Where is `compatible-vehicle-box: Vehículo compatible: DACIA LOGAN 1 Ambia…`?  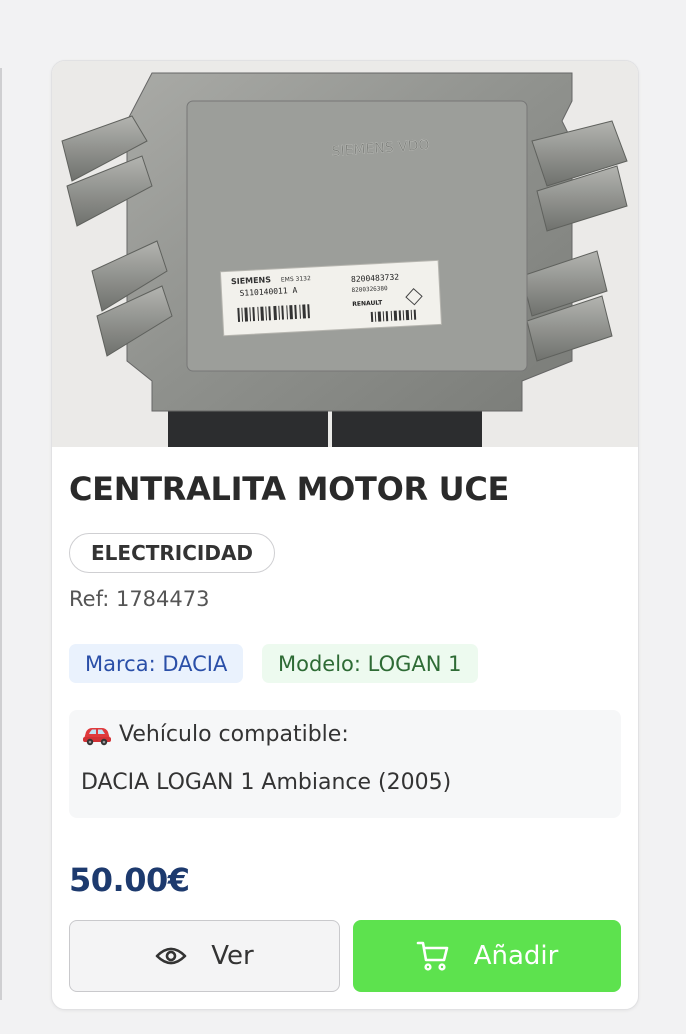
compatible-vehicle-box: Vehículo compatible: DACIA LOGAN 1 Ambia… is located at coordinates (345, 764).